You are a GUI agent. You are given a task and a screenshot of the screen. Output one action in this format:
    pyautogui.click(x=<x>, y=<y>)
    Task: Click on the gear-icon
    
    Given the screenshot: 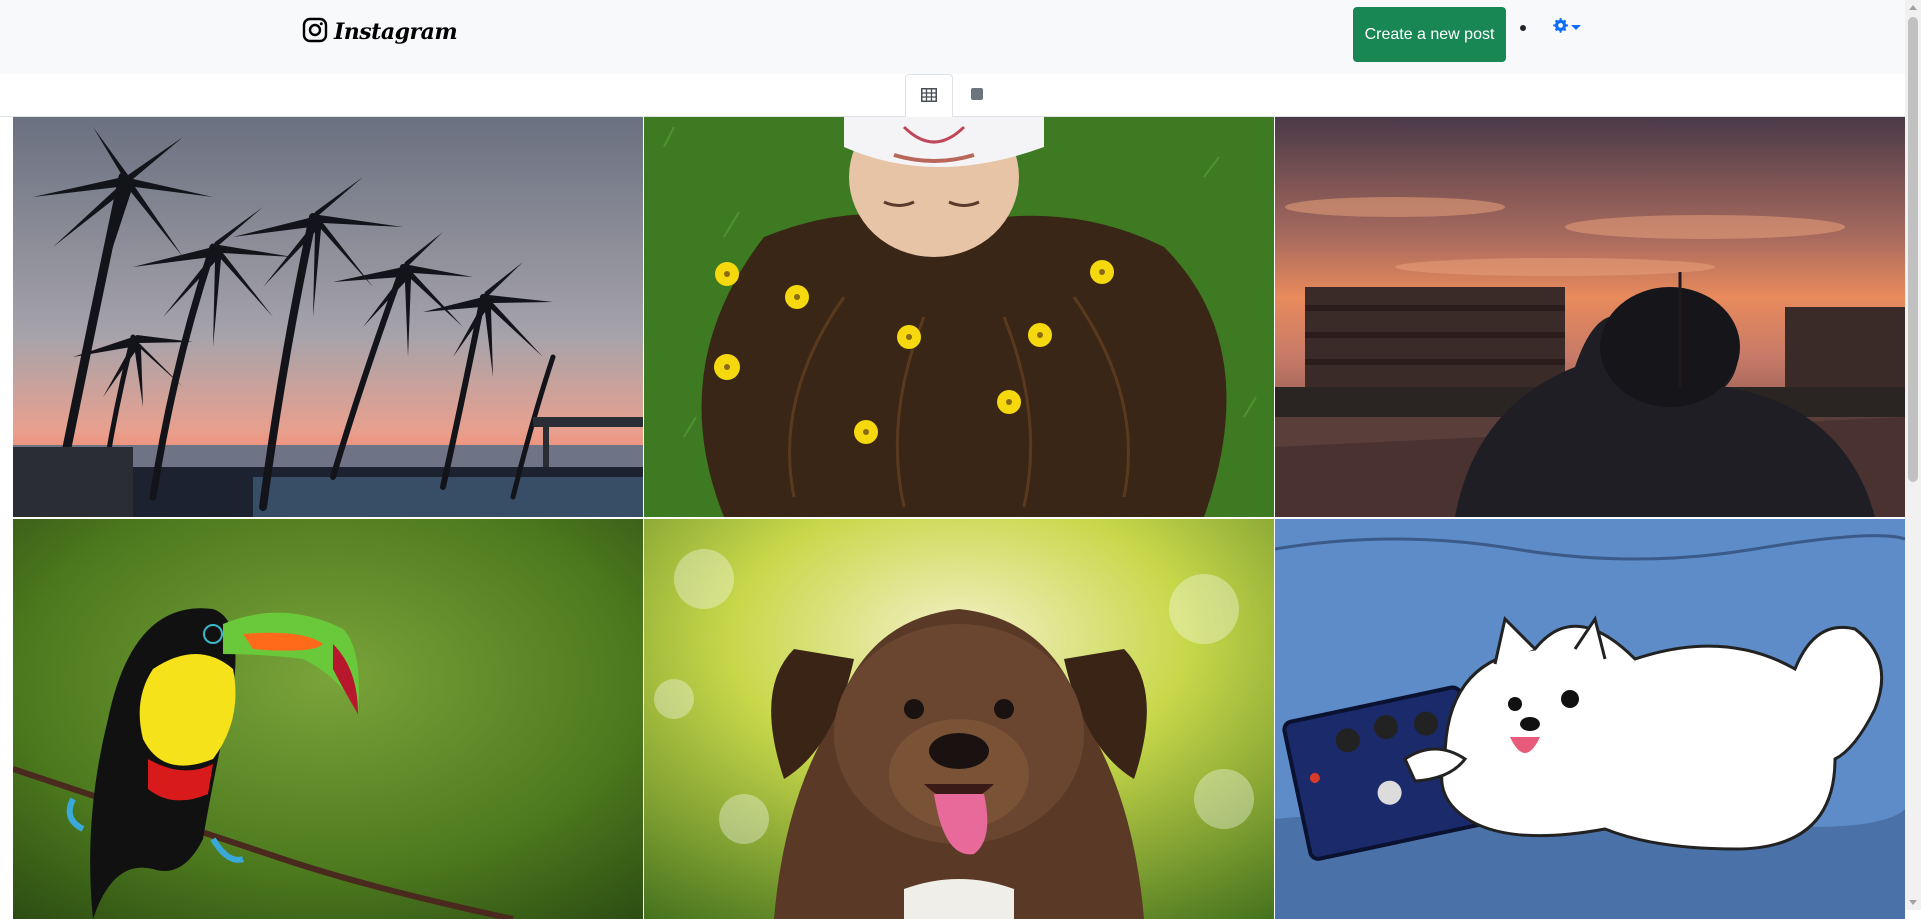 What is the action you would take?
    pyautogui.click(x=1560, y=27)
    